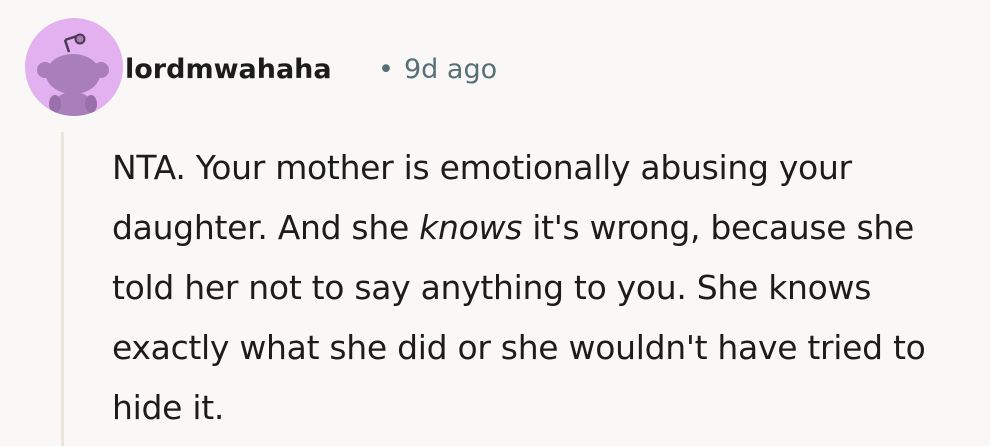 The height and width of the screenshot is (446, 990). Describe the element at coordinates (471, 227) in the screenshot. I see `comment-text-emphasis: knows` at that location.